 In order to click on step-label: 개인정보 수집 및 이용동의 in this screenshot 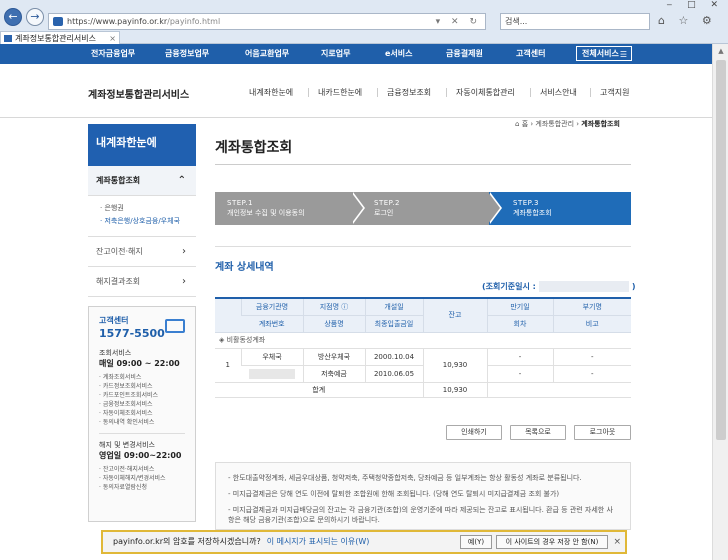, I will do `click(266, 213)`.